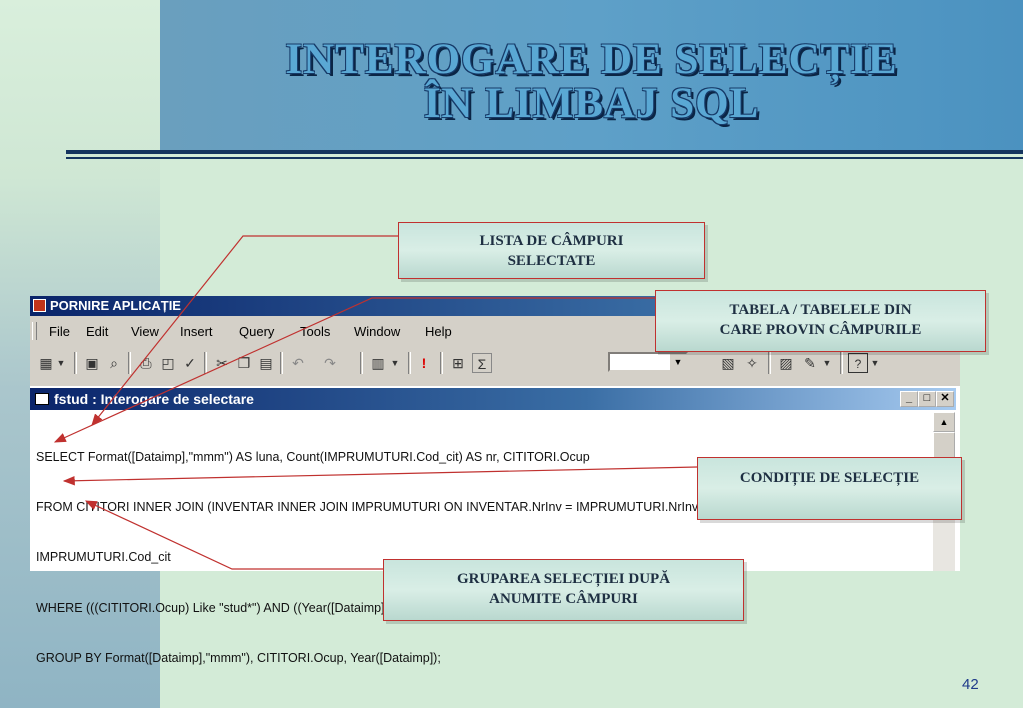 Image resolution: width=1023 pixels, height=708 pixels. What do you see at coordinates (233, 535) in the screenshot?
I see `arrow-to-group-by` at bounding box center [233, 535].